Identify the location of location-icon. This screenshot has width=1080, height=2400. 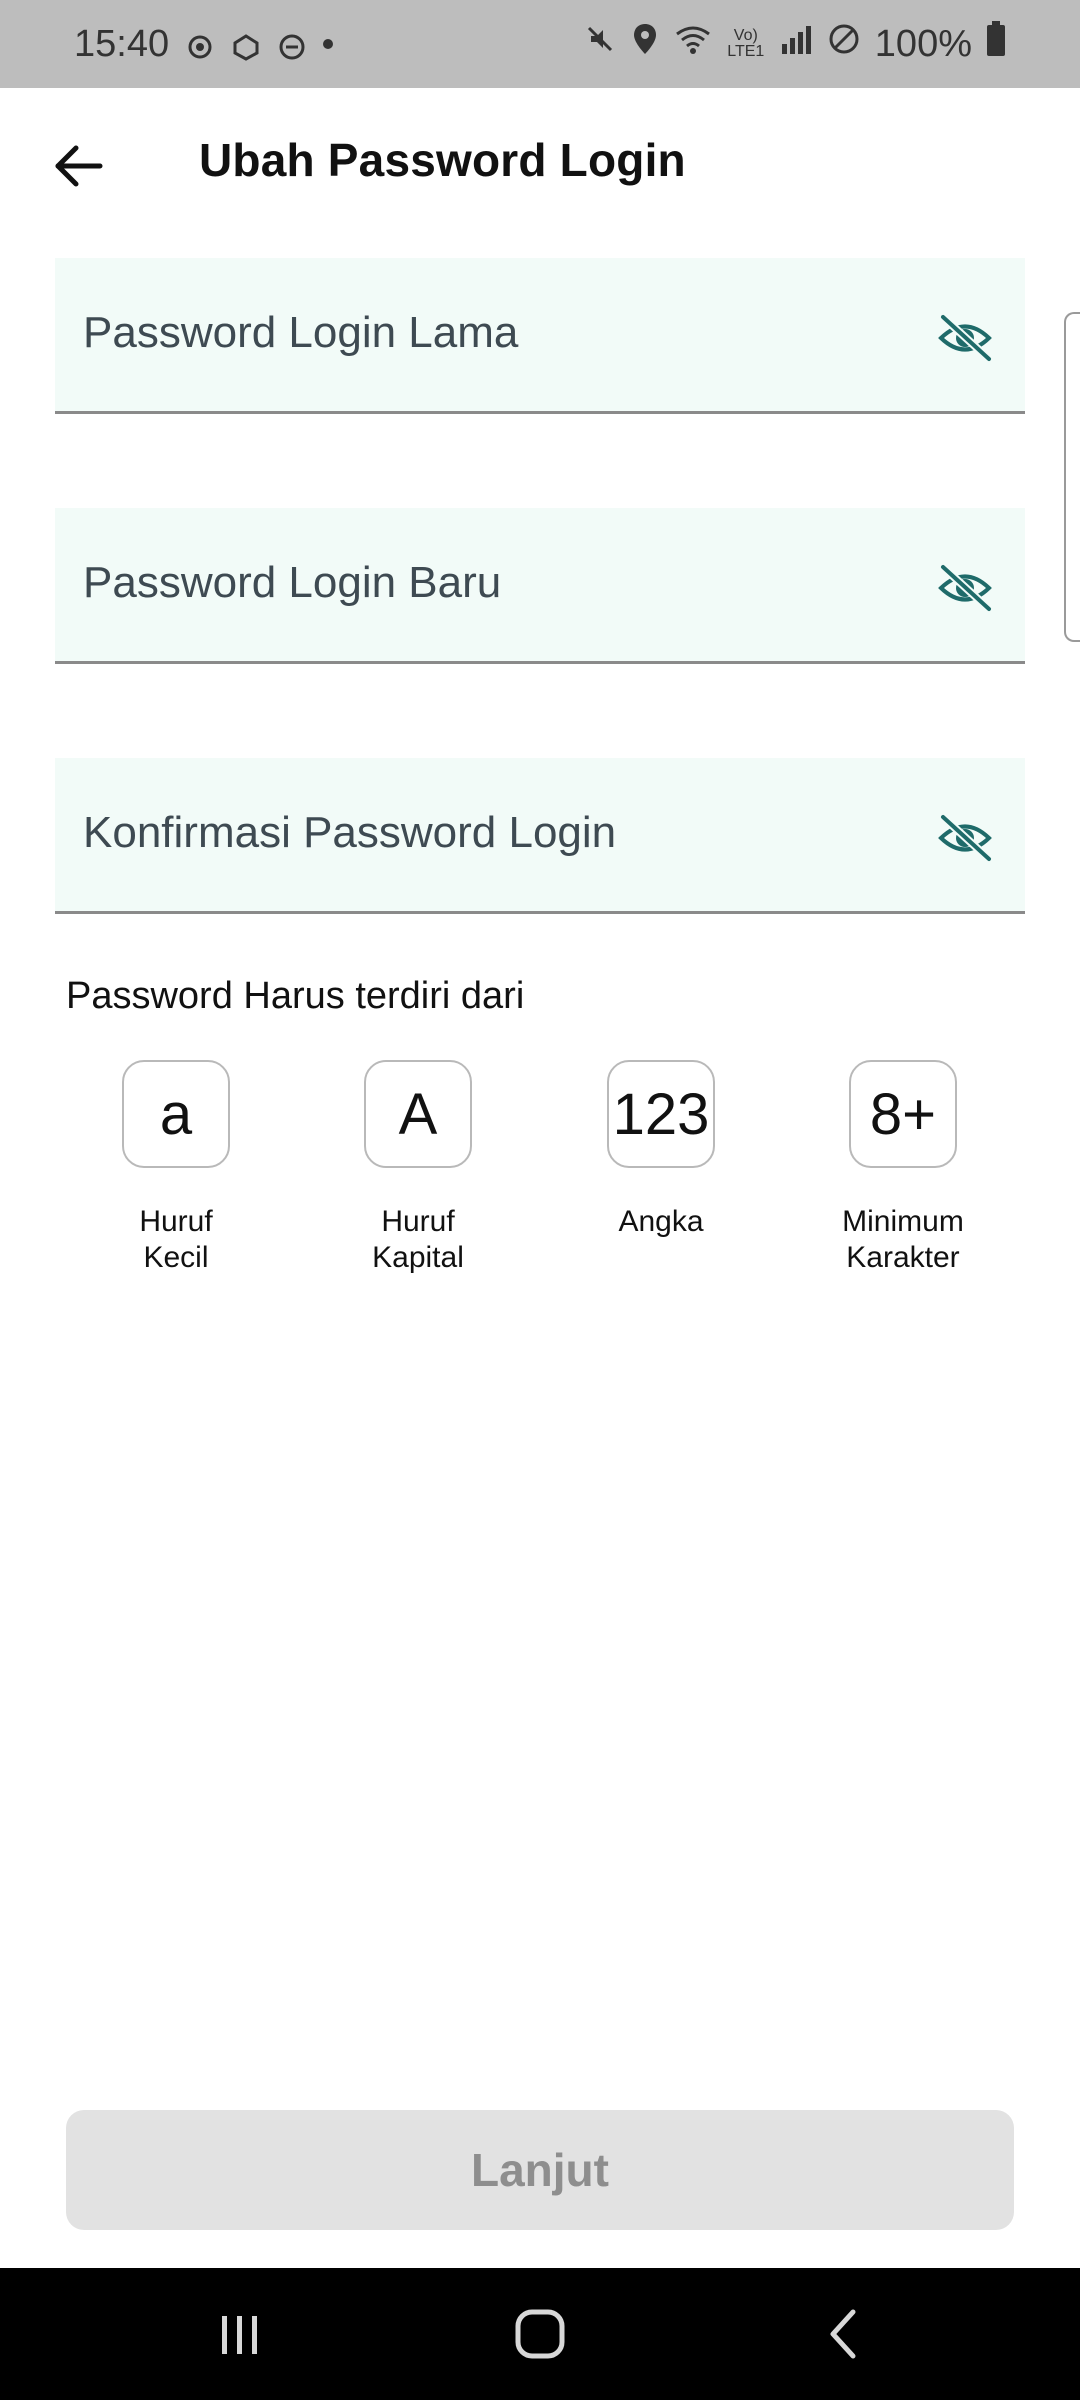
(645, 44).